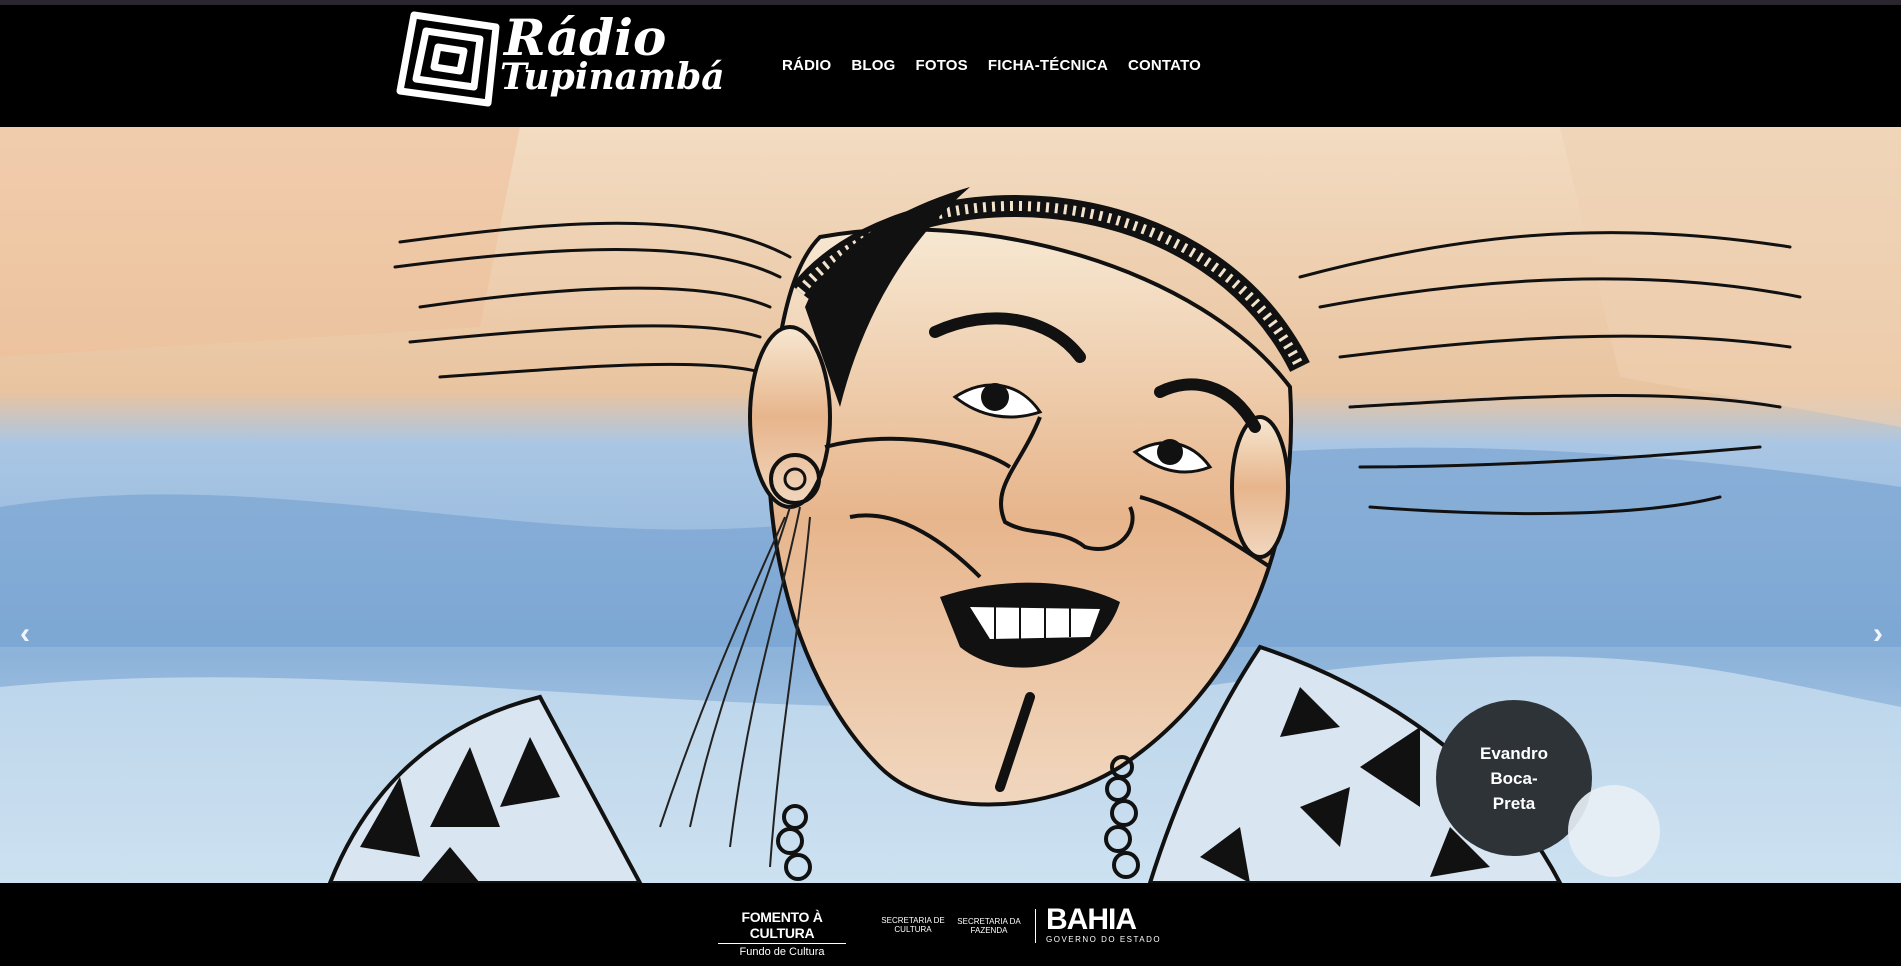  What do you see at coordinates (782, 925) in the screenshot?
I see `fomento-title: FOMENTO À CULTURA` at bounding box center [782, 925].